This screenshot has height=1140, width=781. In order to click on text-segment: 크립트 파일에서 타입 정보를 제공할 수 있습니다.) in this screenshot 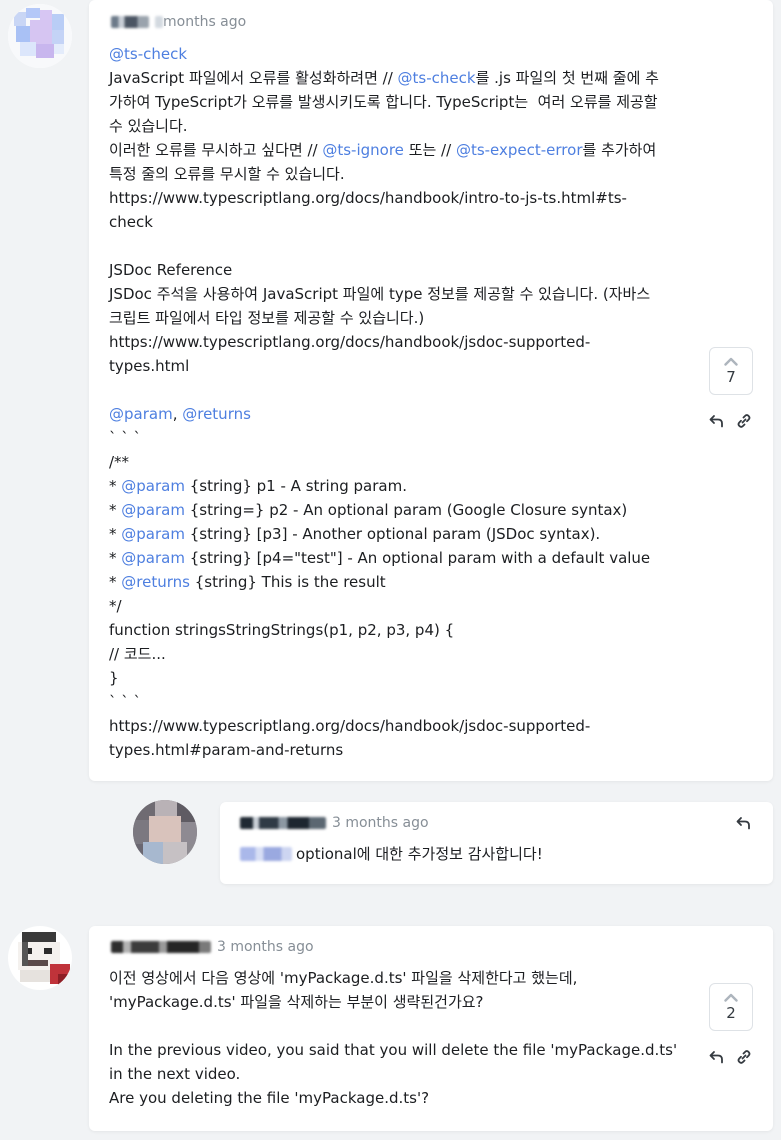, I will do `click(267, 318)`.